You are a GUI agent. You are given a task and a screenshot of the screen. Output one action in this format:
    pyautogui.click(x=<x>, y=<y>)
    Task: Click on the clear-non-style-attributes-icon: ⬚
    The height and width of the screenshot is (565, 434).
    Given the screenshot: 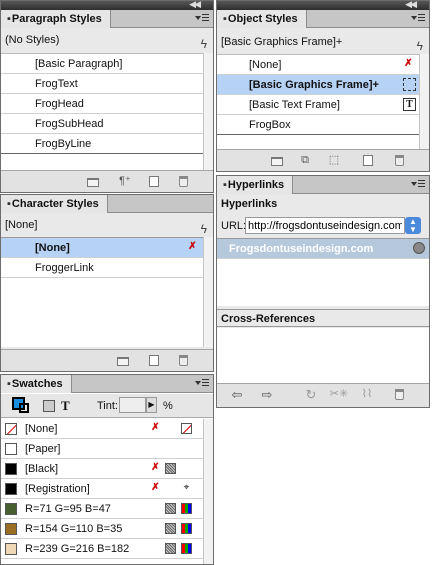 What is the action you would take?
    pyautogui.click(x=334, y=160)
    